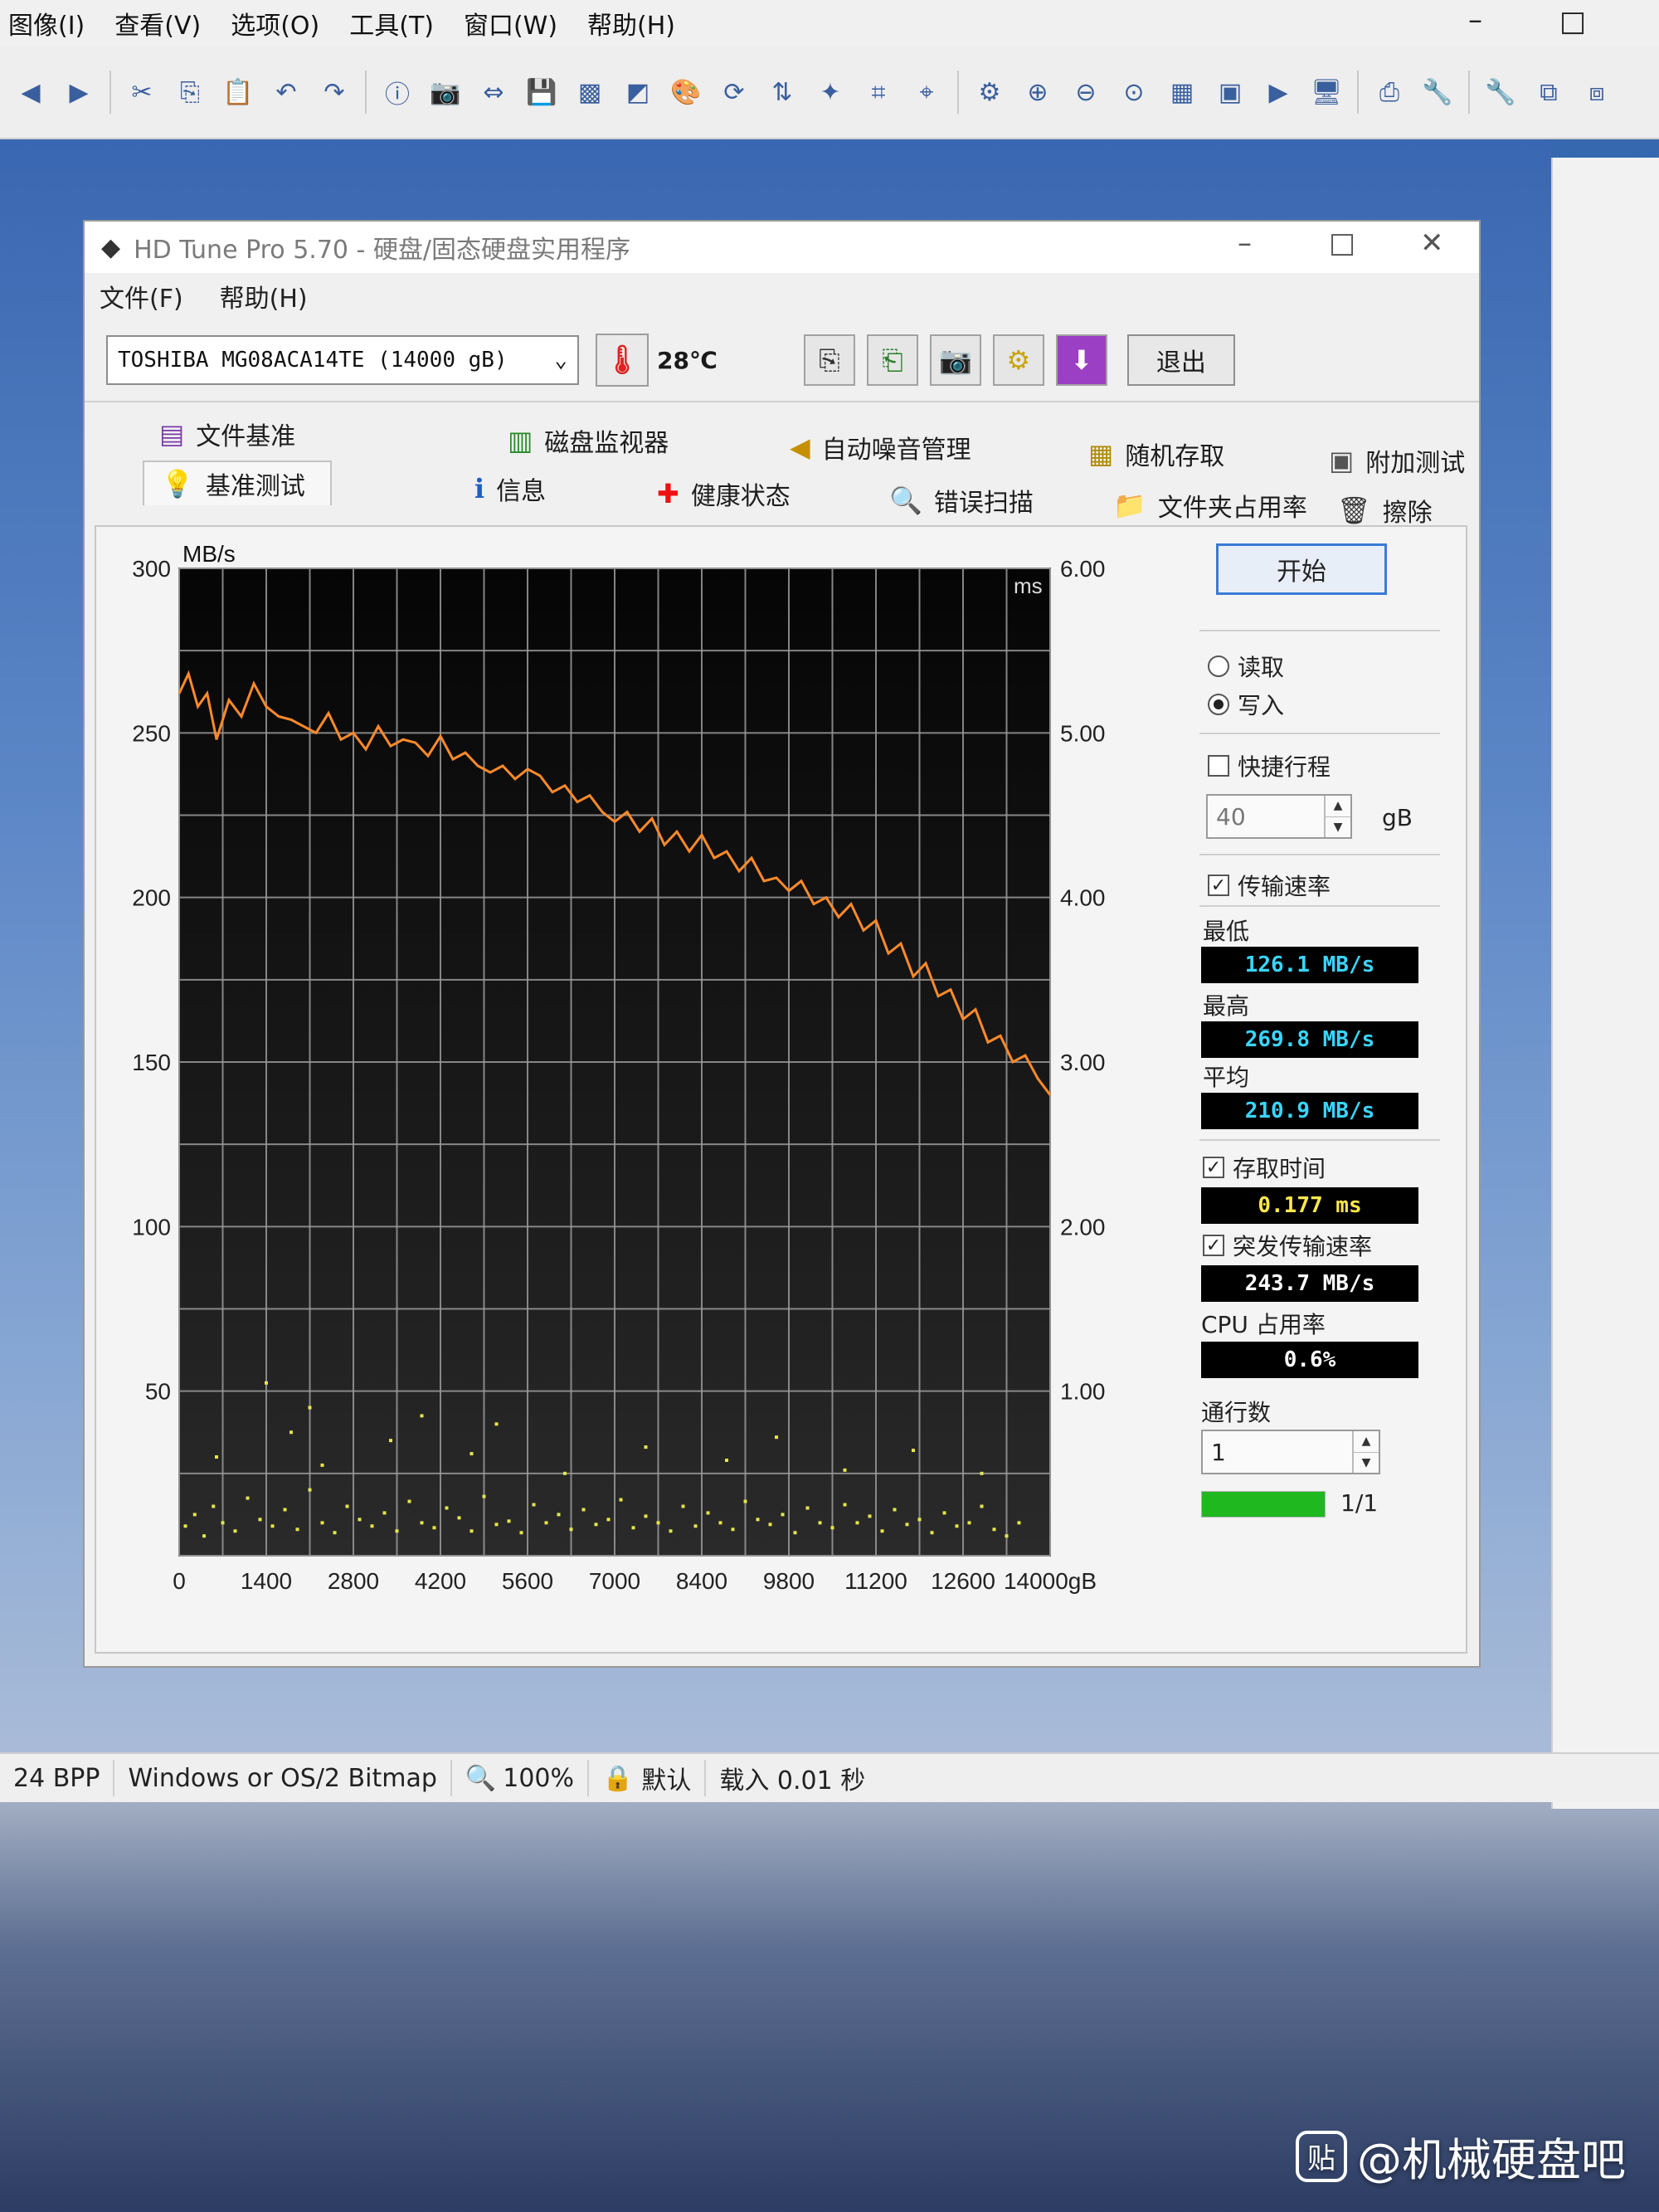 Image resolution: width=1659 pixels, height=2212 pixels. Describe the element at coordinates (1182, 92) in the screenshot. I see `gallery-icon: ▦` at that location.